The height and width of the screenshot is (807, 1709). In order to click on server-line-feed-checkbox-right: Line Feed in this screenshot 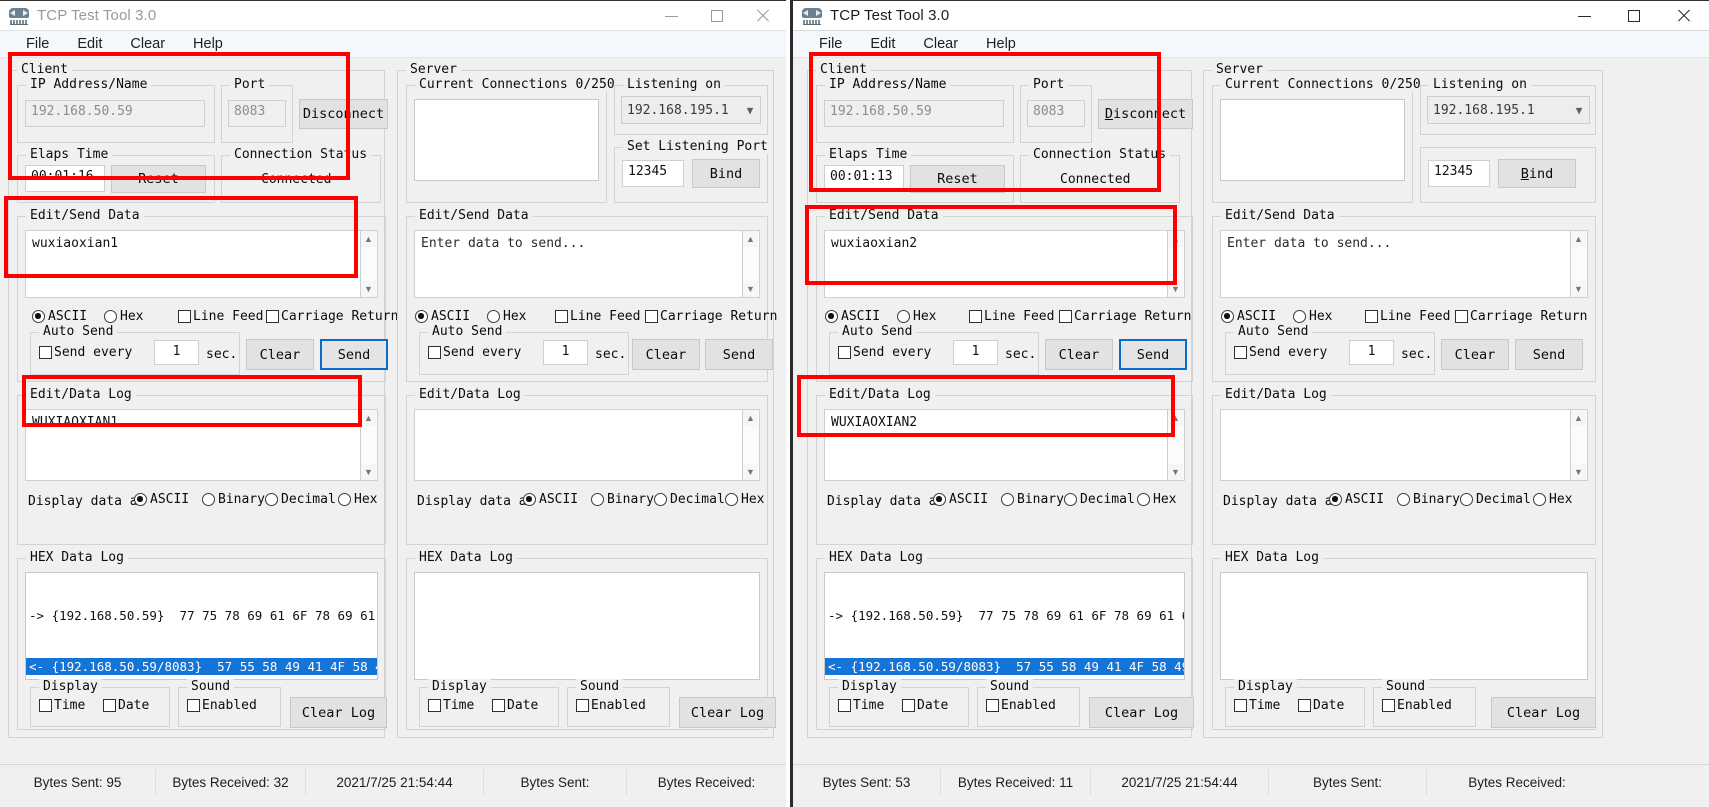, I will do `click(1407, 316)`.